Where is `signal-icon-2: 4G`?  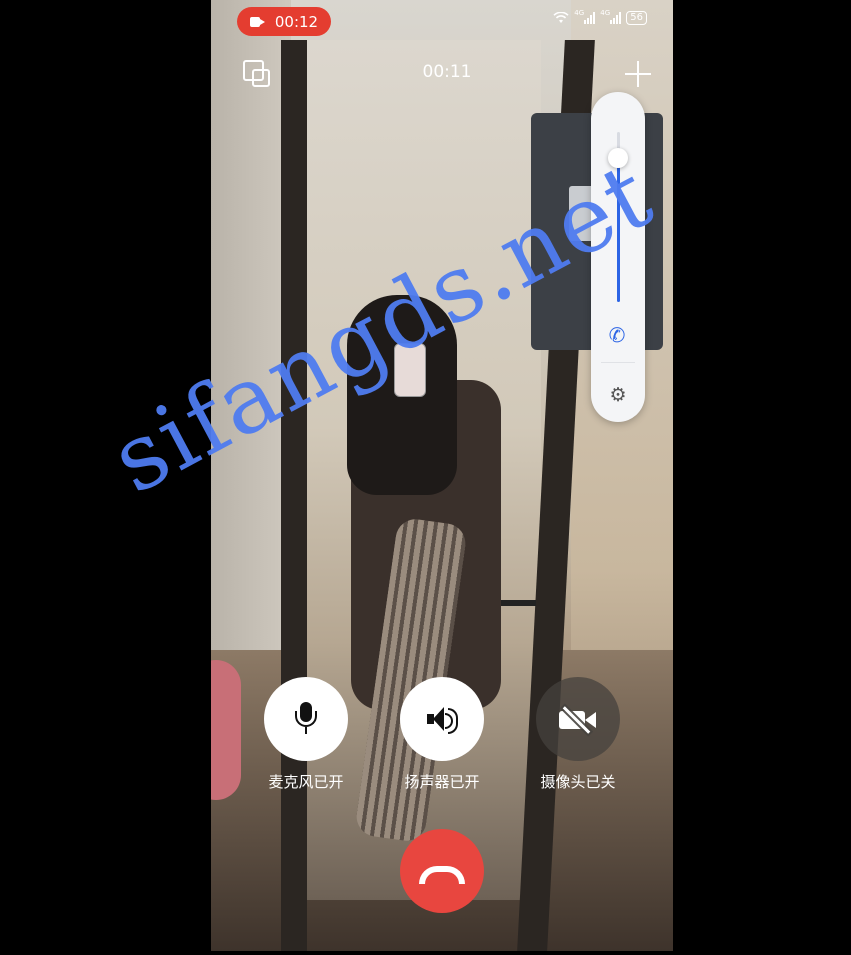 signal-icon-2: 4G is located at coordinates (611, 16).